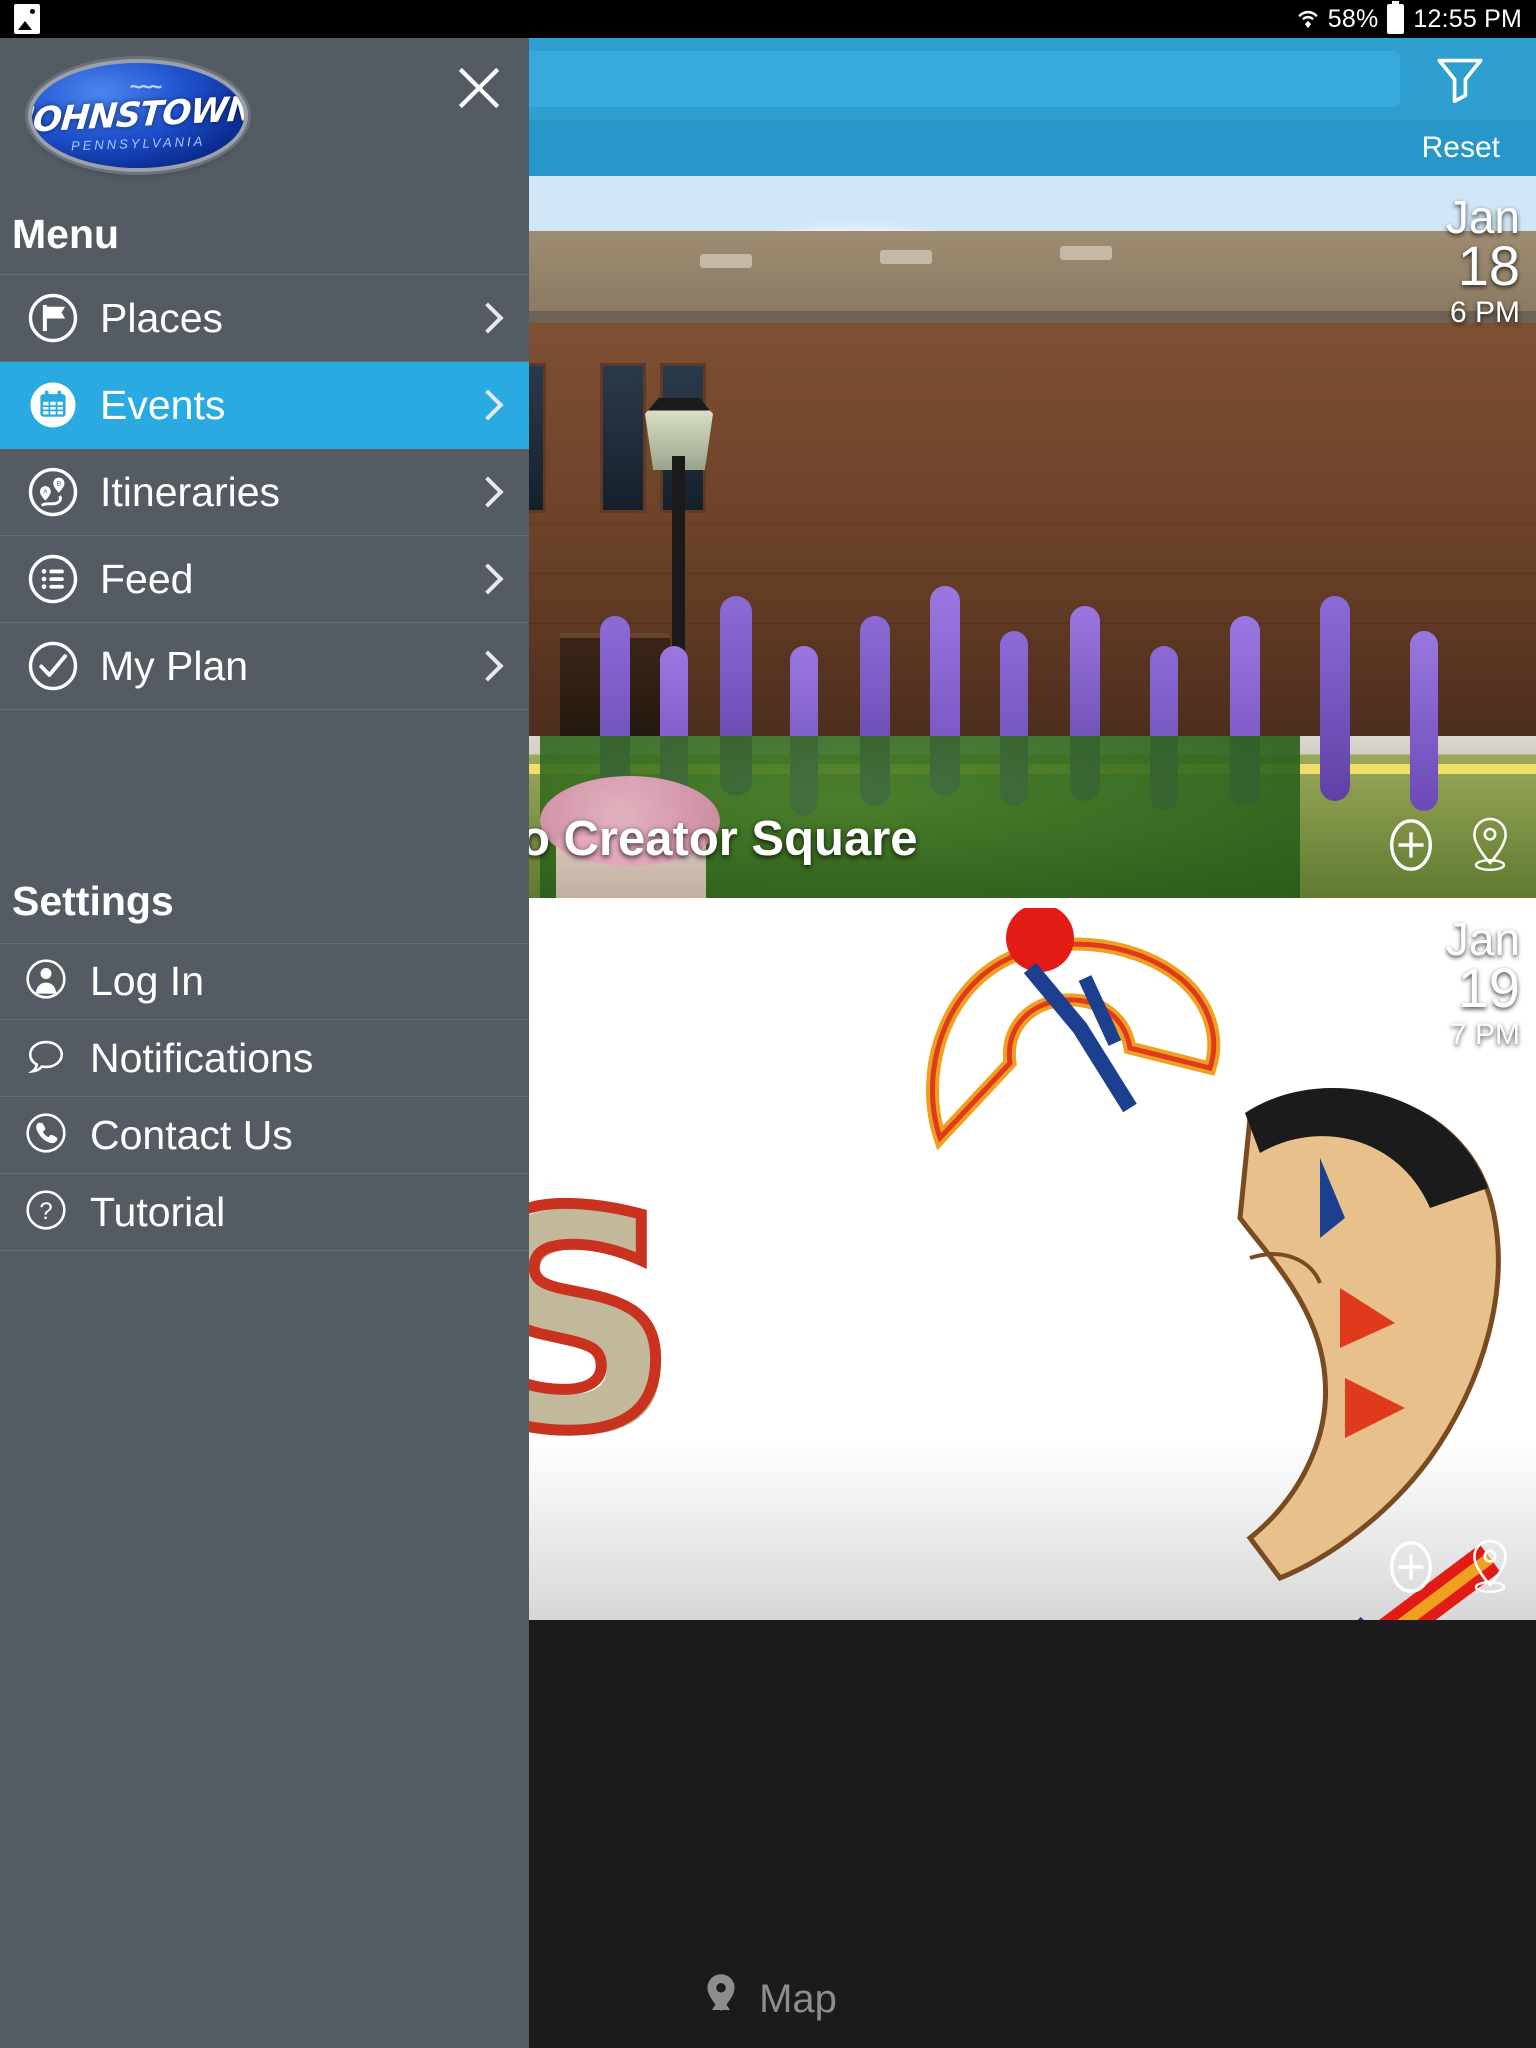  What do you see at coordinates (264, 318) in the screenshot?
I see `sidebar-item-places: Places` at bounding box center [264, 318].